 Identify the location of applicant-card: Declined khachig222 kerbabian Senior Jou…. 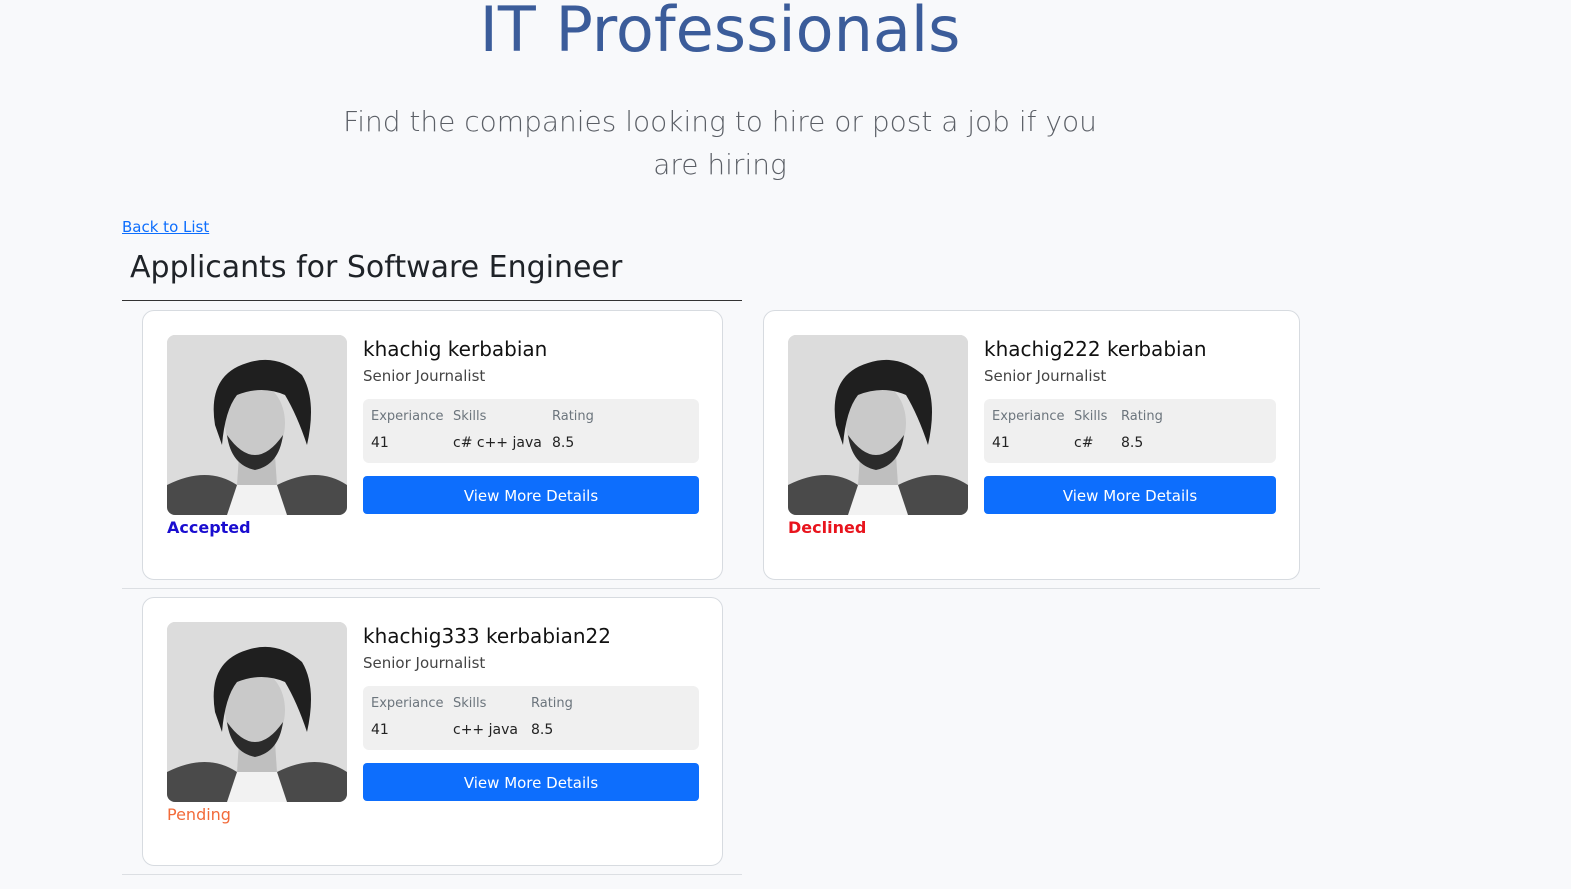
(1031, 445).